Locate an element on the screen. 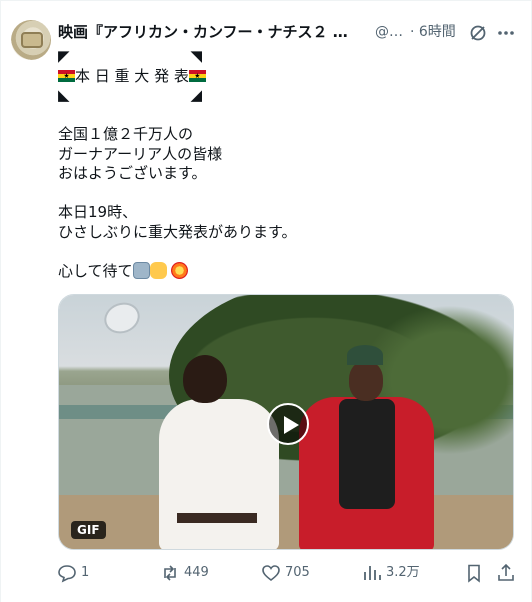  robot-emoji-icon is located at coordinates (141, 270).